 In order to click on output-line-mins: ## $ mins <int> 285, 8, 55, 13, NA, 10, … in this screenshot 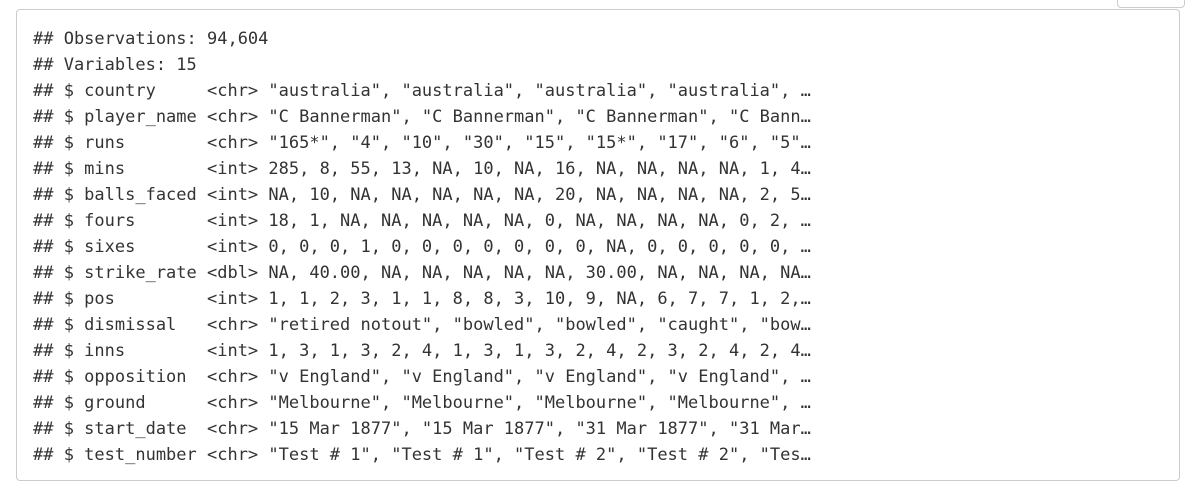, I will do `click(422, 169)`.